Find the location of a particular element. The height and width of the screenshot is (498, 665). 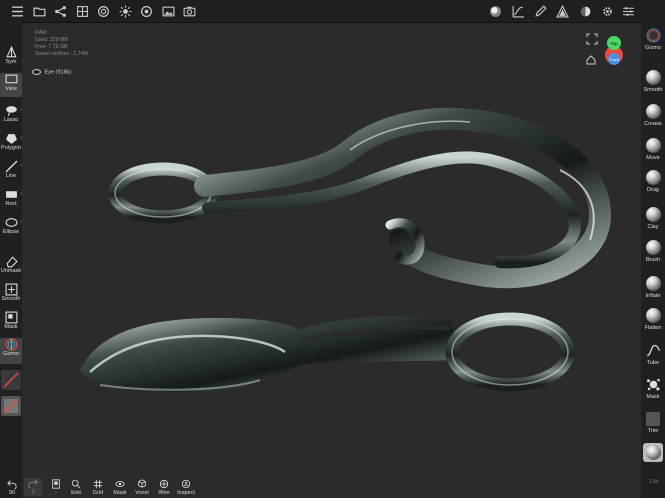

rtool-flatten: Flatten is located at coordinates (653, 319).